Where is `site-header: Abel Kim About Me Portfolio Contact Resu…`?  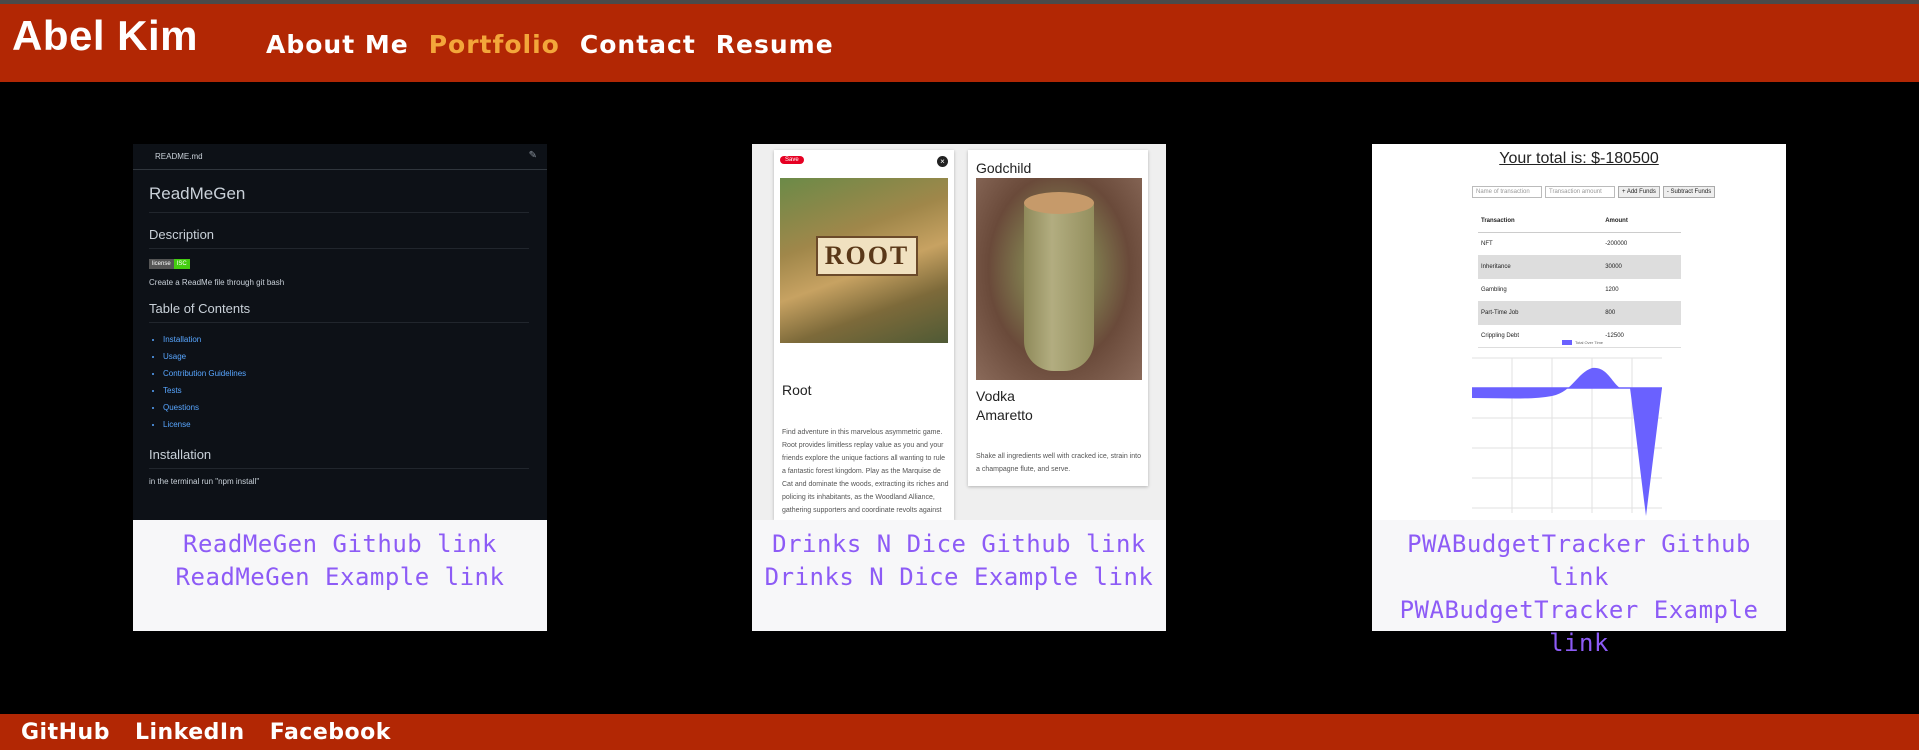 site-header: Abel Kim About Me Portfolio Contact Resu… is located at coordinates (959, 43).